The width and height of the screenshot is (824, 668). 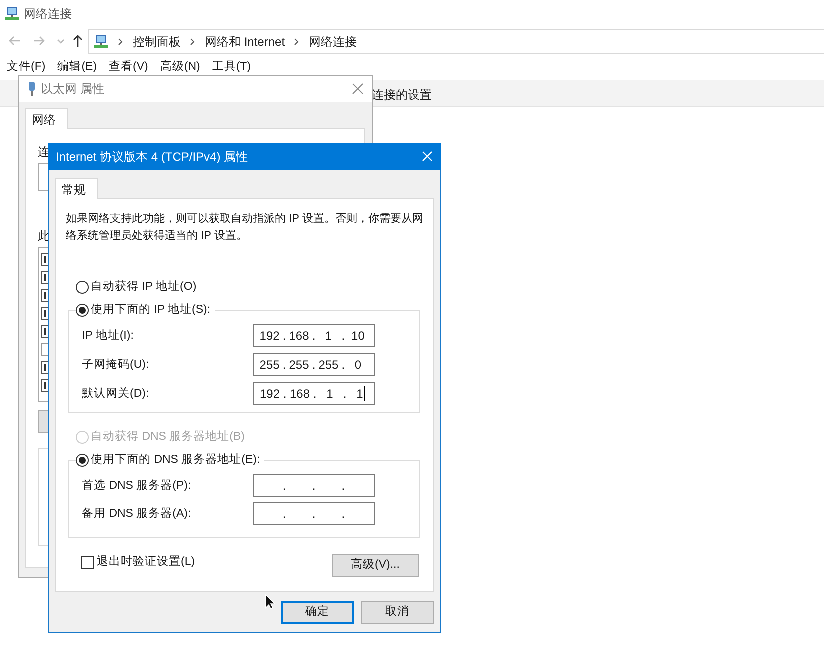 I want to click on tab: 网络, so click(x=46, y=118).